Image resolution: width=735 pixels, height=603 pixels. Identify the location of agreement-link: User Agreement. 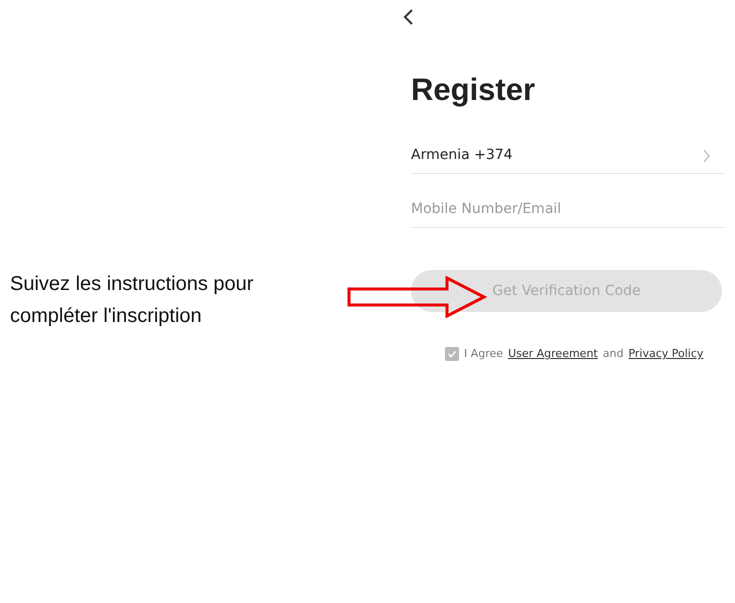
(553, 354).